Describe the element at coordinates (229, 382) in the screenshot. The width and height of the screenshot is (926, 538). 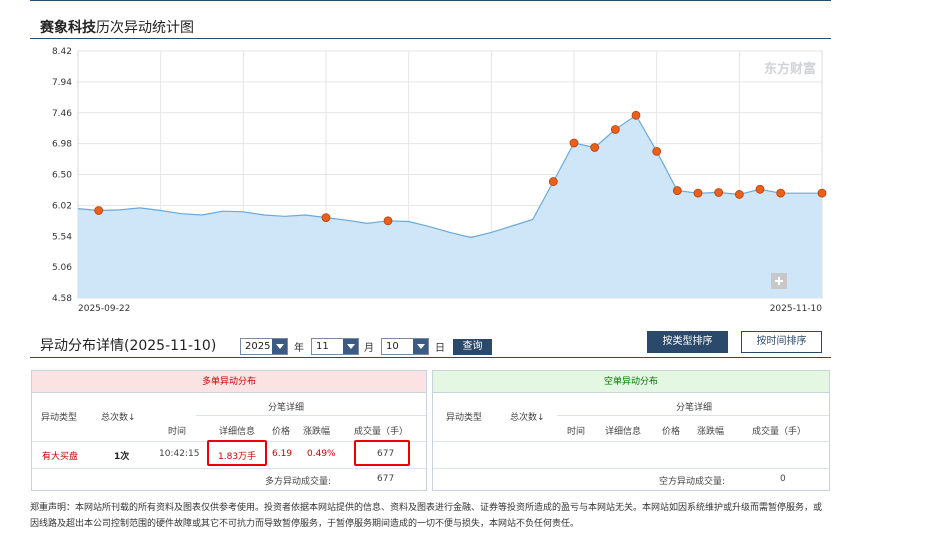
I see `long-panel-title: 多单异动分布` at that location.